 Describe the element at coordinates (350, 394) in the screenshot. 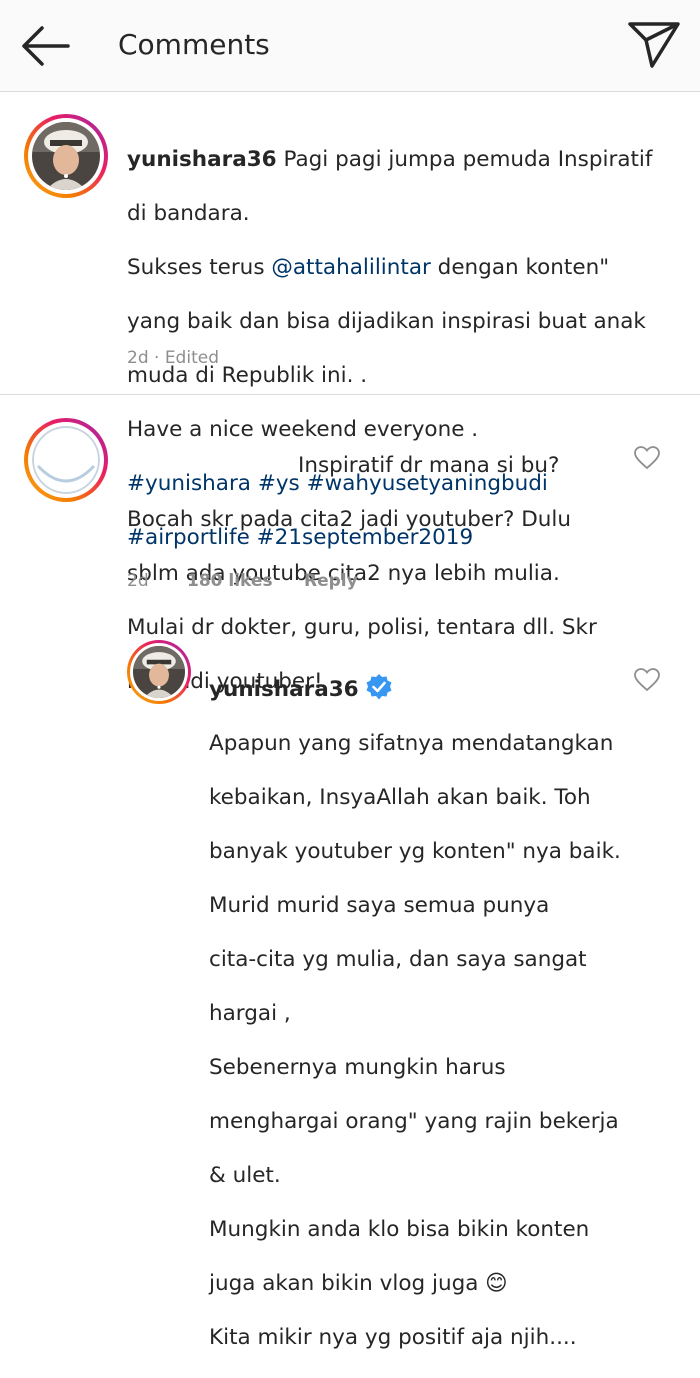

I see `divider` at that location.